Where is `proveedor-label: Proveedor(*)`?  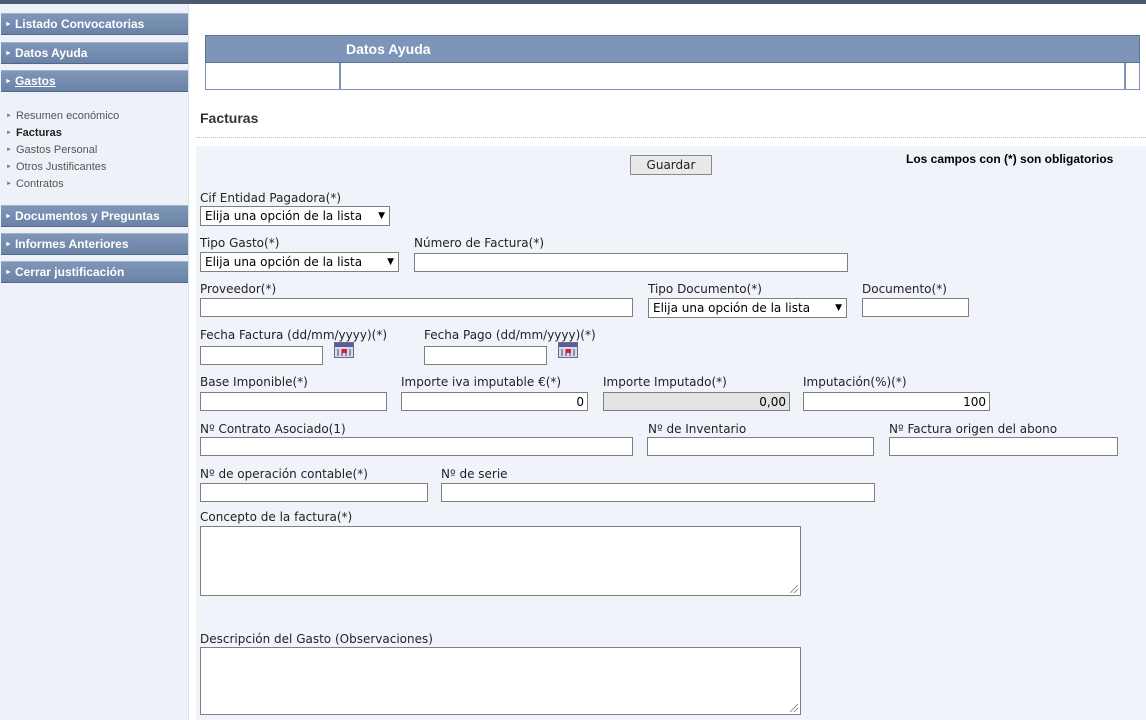
proveedor-label: Proveedor(*) is located at coordinates (238, 289).